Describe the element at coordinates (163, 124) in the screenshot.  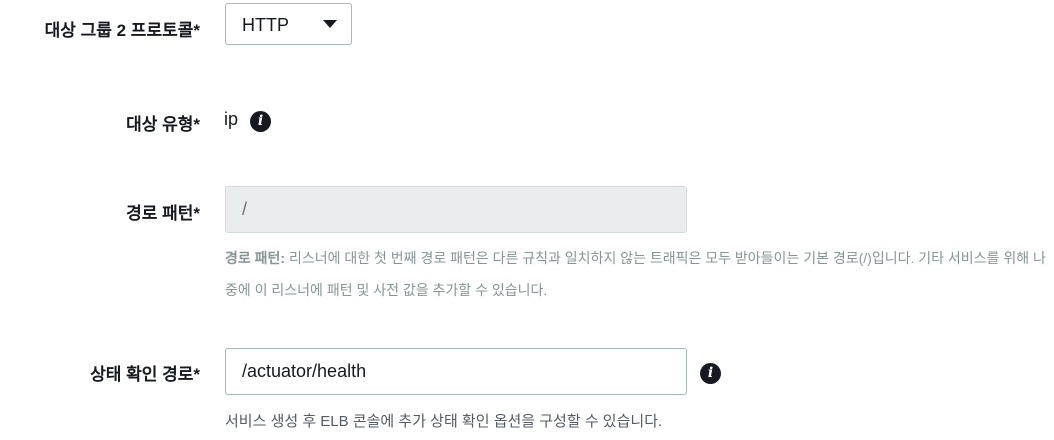
I see `target-type-label: 대상 유형*` at that location.